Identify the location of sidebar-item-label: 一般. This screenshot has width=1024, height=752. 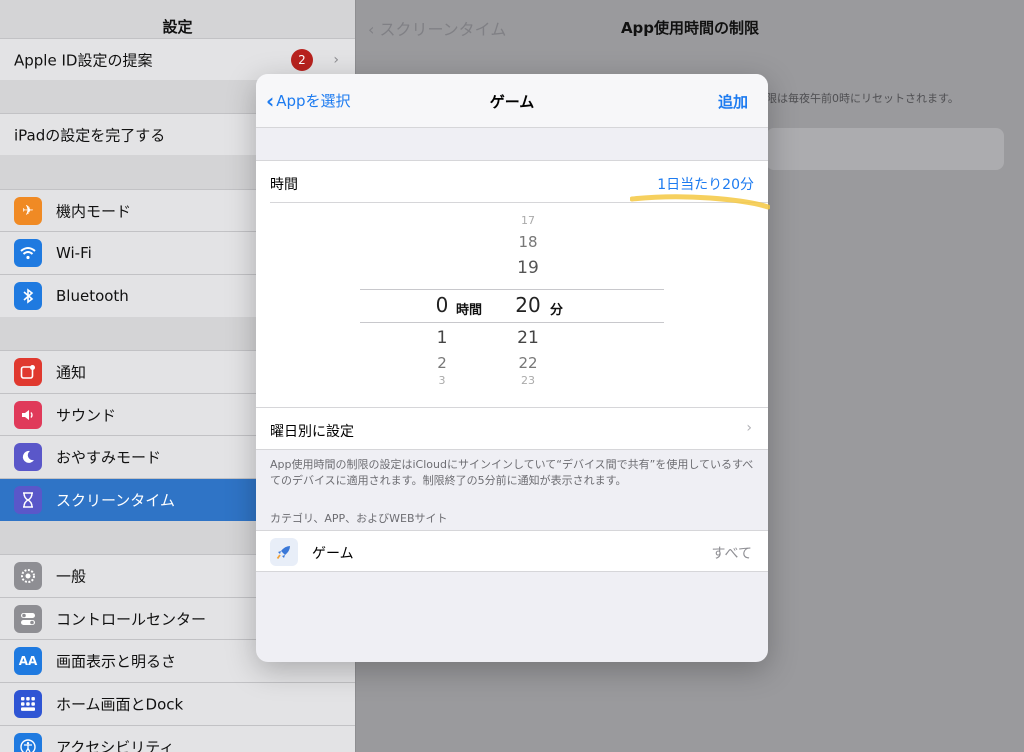
(71, 576).